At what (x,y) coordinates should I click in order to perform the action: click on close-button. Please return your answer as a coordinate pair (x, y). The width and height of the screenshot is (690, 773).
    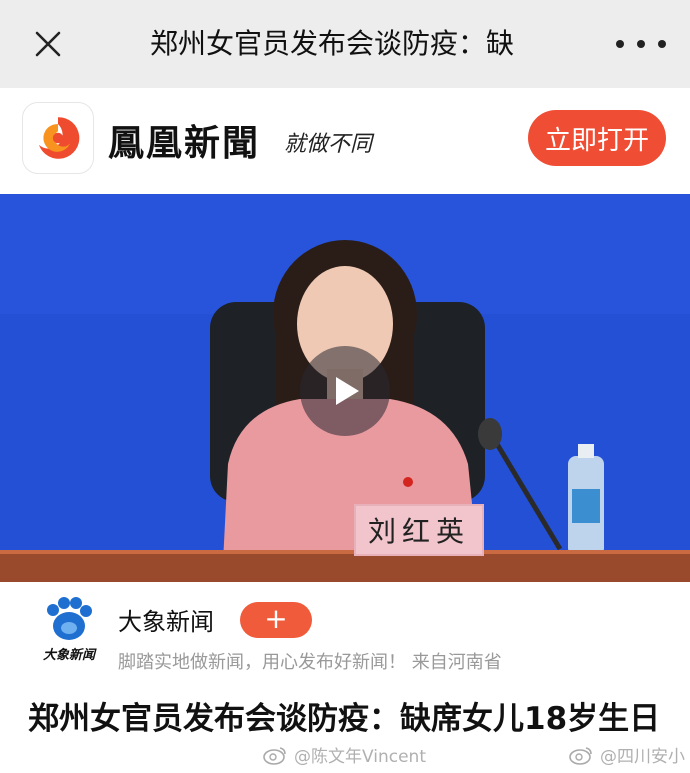
    Looking at the image, I should click on (48, 44).